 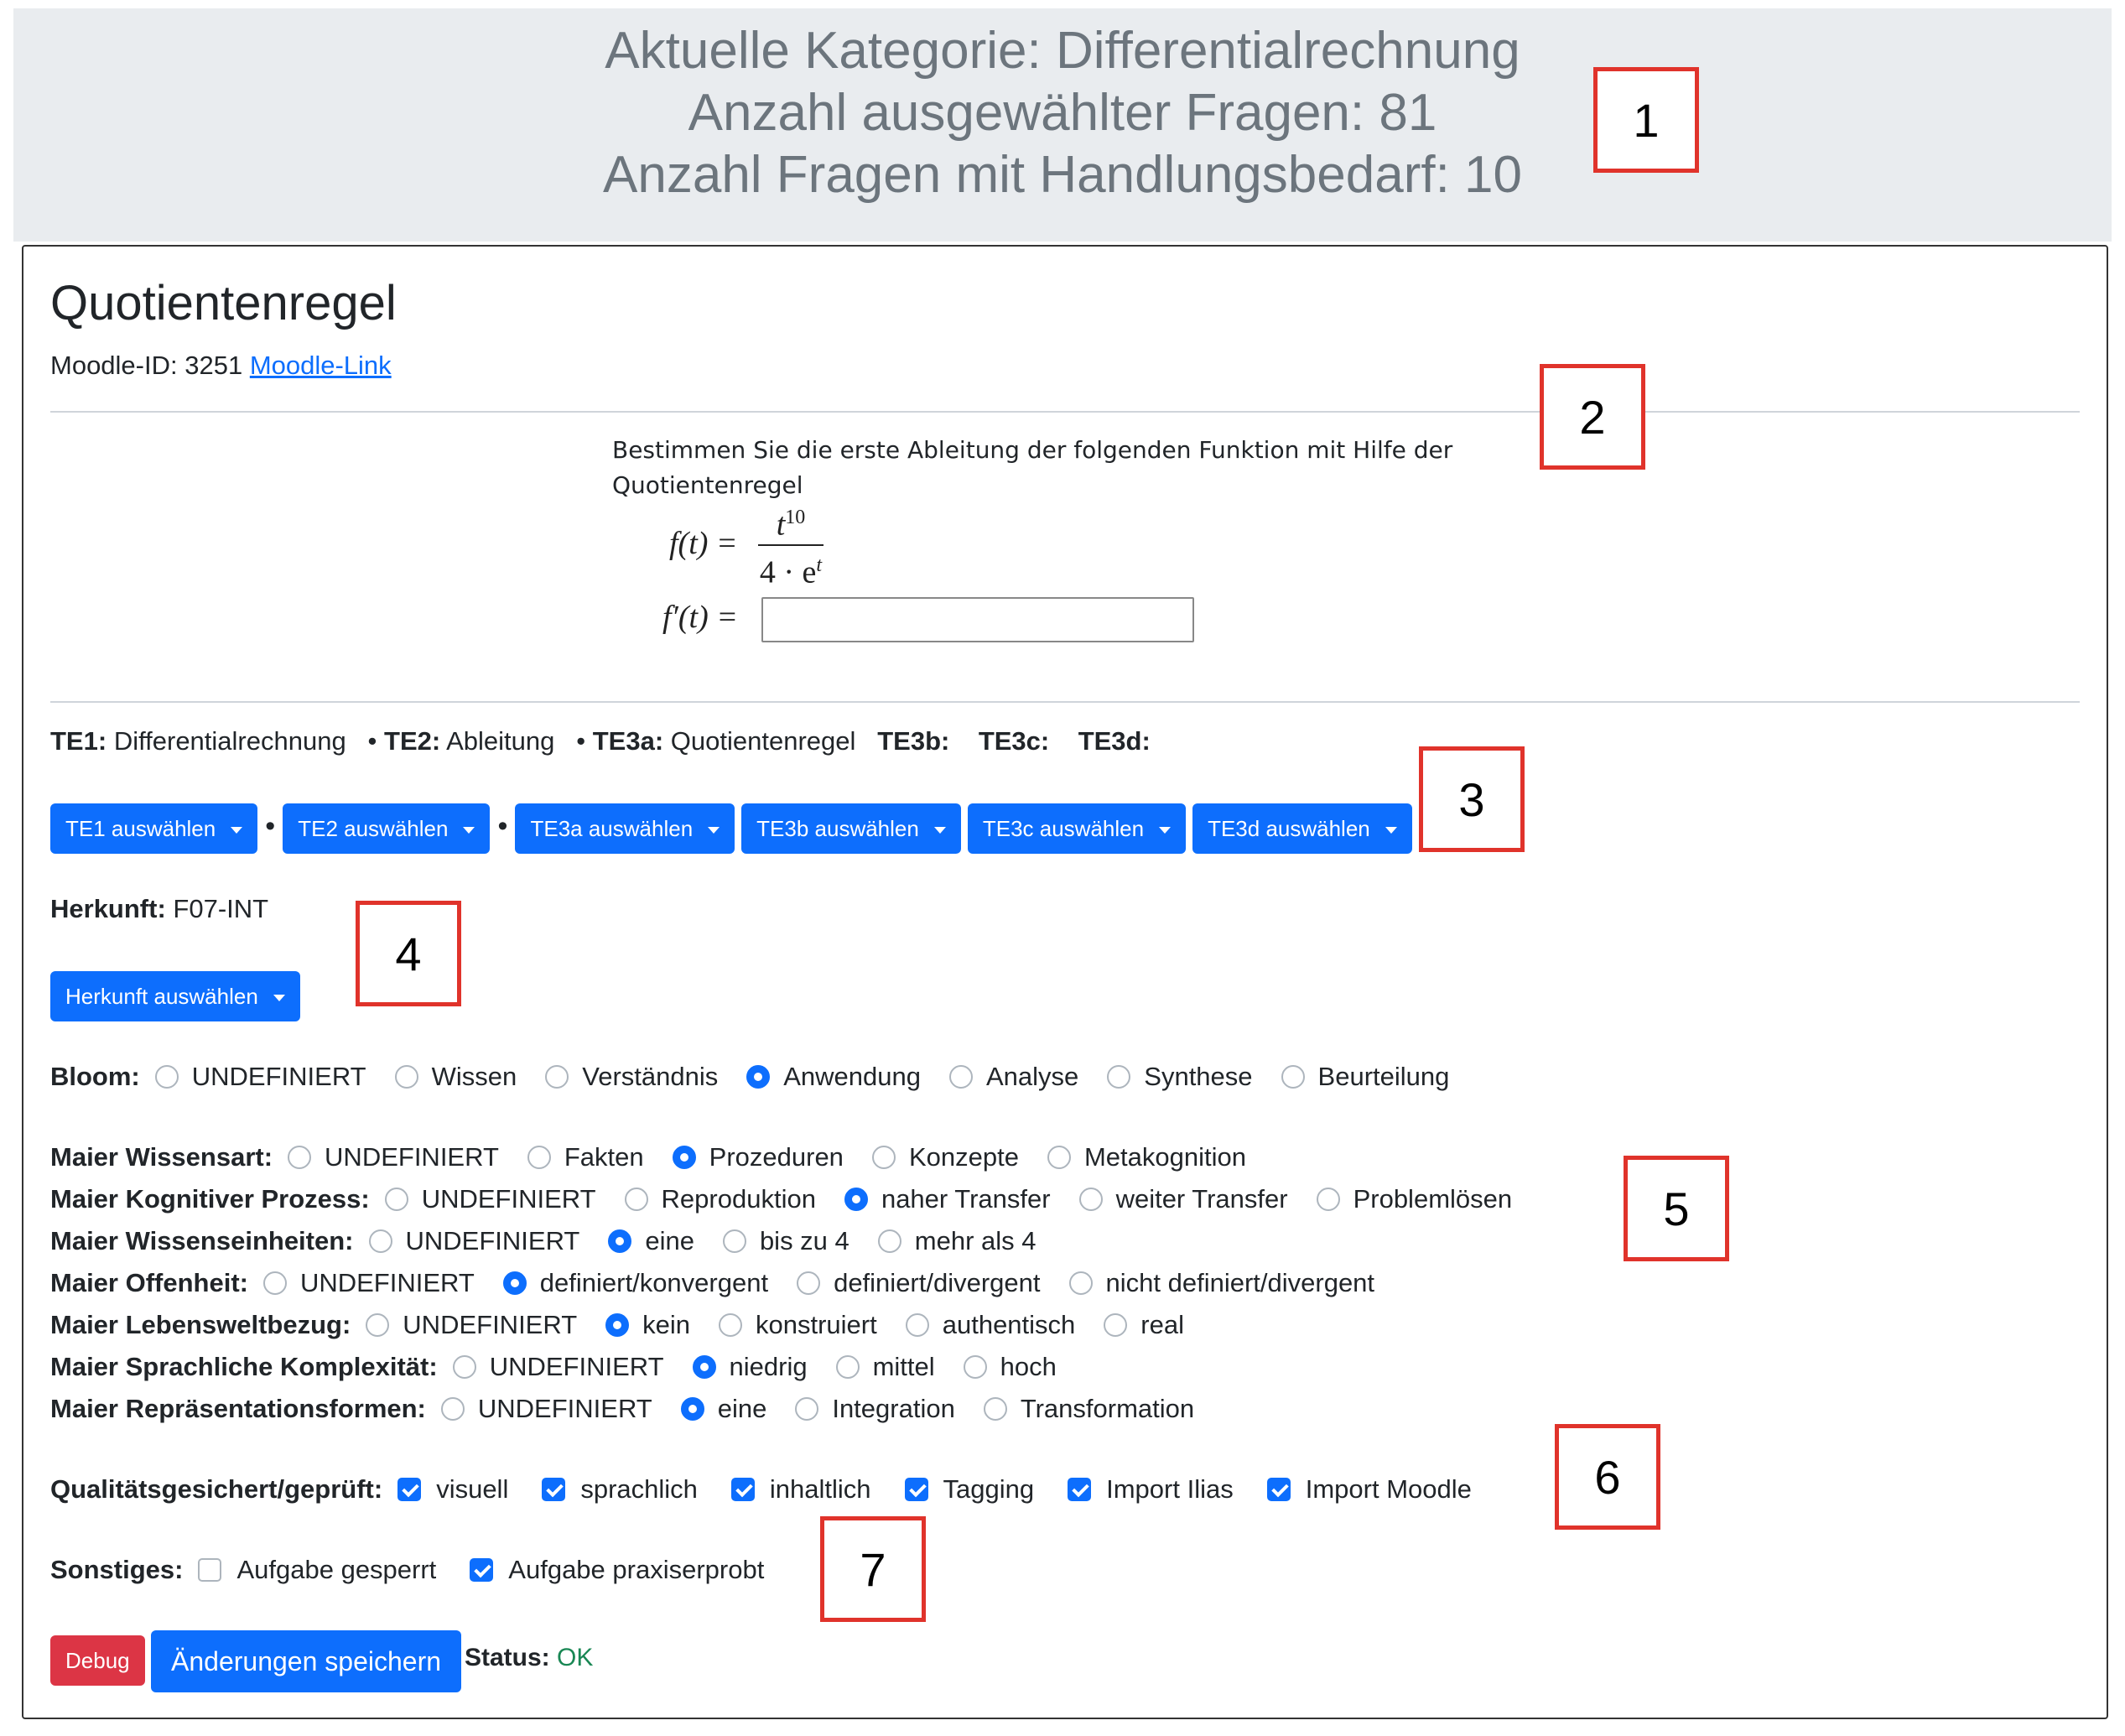 What do you see at coordinates (833, 1077) in the screenshot?
I see `radio-option: Anwendung` at bounding box center [833, 1077].